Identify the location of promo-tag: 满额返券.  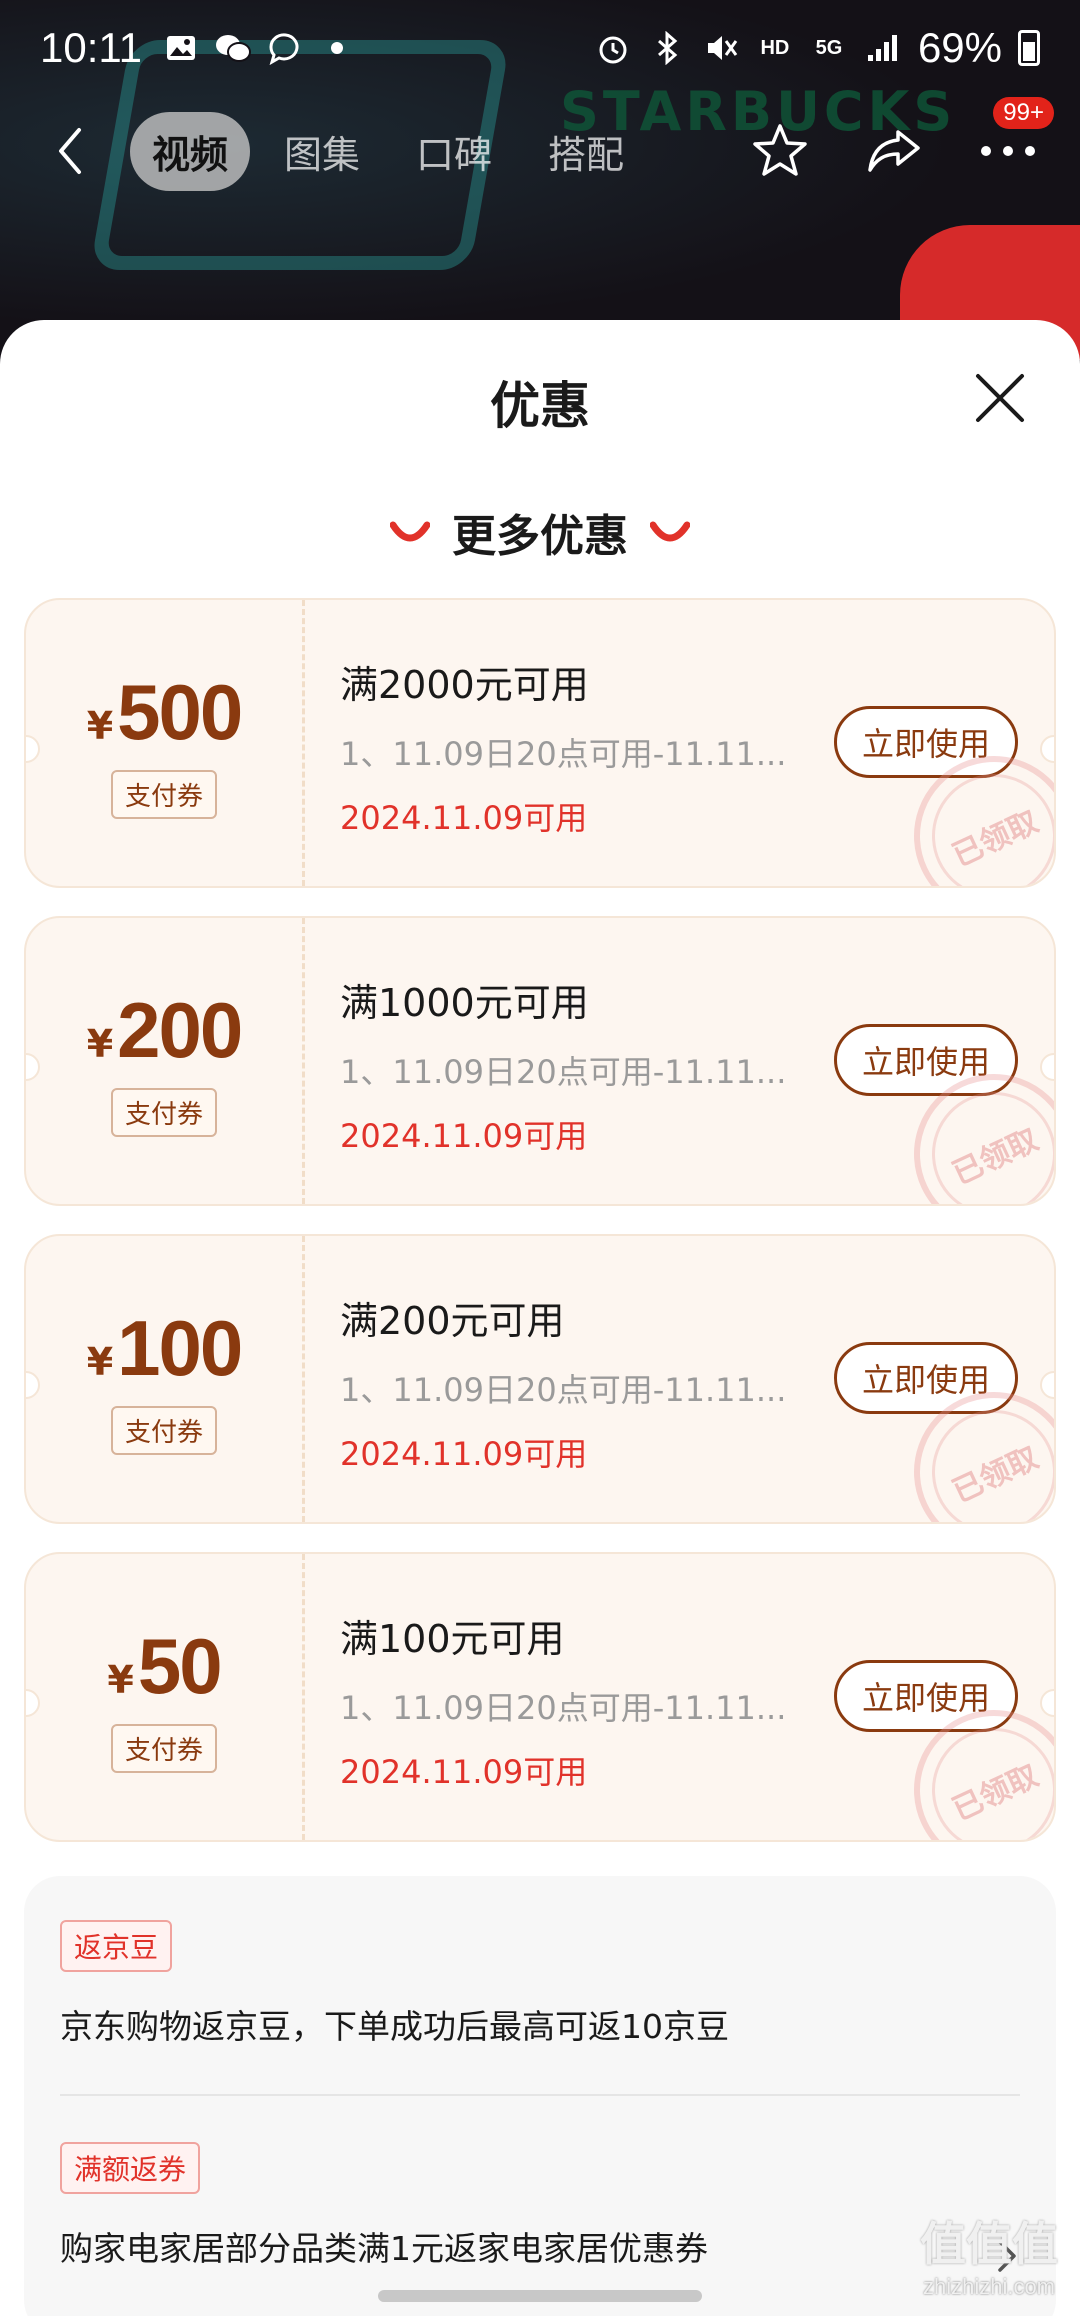
(130, 2168).